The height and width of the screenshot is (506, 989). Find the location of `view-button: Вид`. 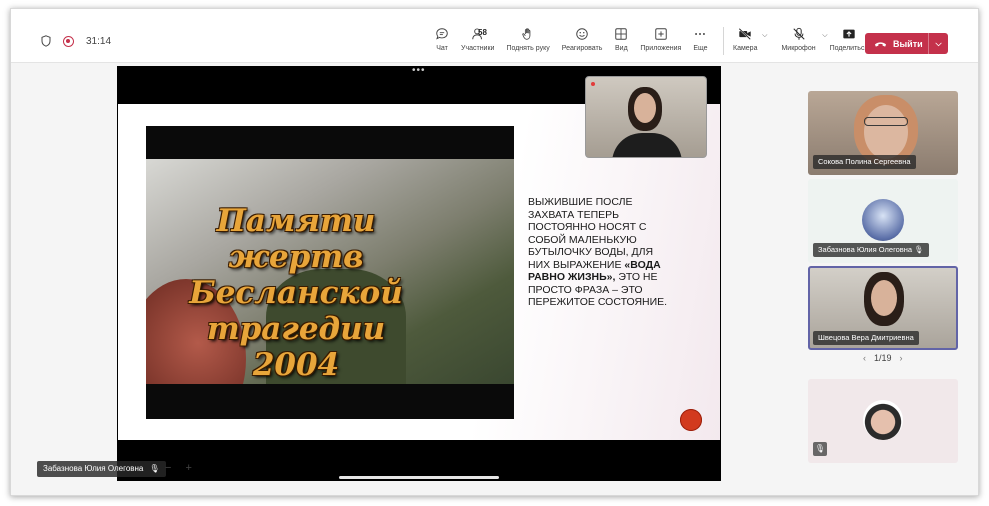

view-button: Вид is located at coordinates (621, 39).